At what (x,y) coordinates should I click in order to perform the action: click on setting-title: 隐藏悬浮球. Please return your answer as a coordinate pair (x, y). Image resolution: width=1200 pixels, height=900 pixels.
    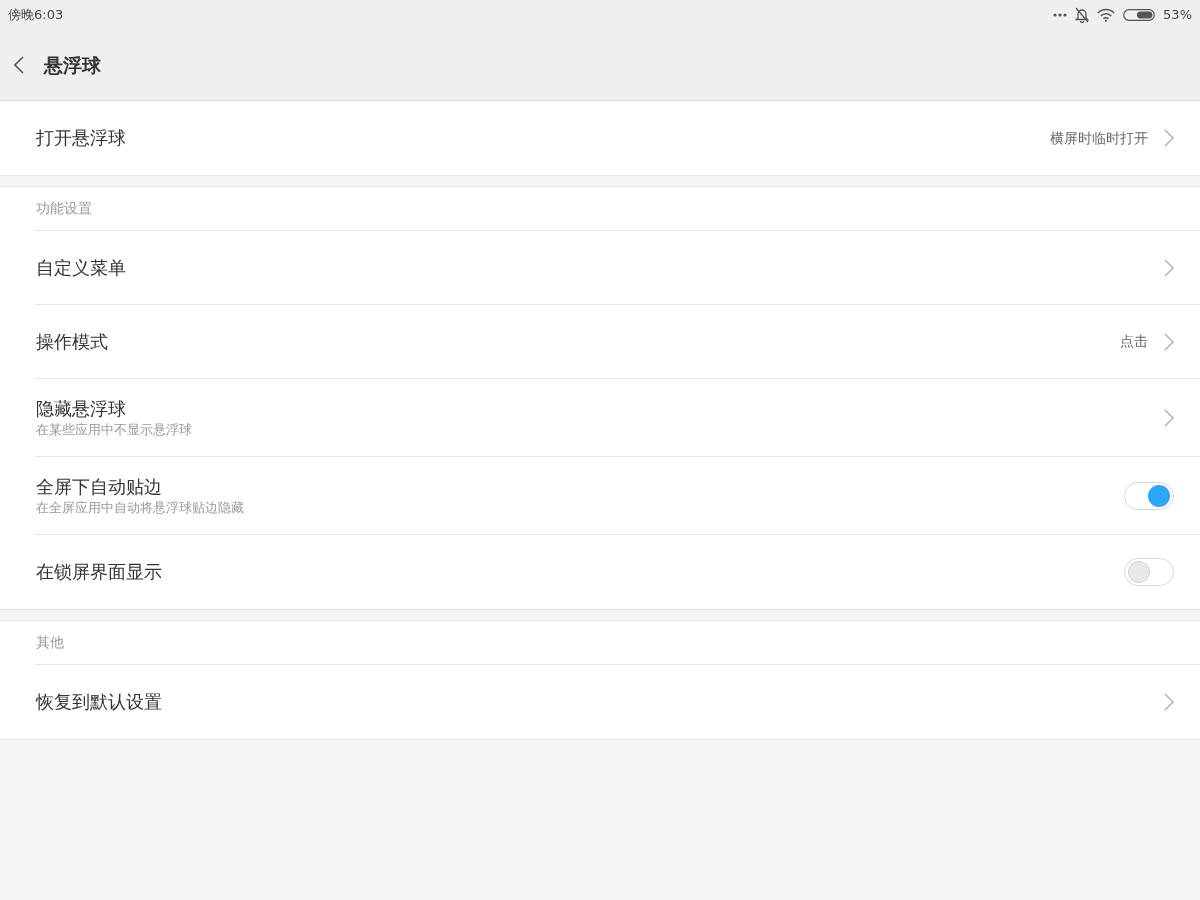
    Looking at the image, I should click on (114, 408).